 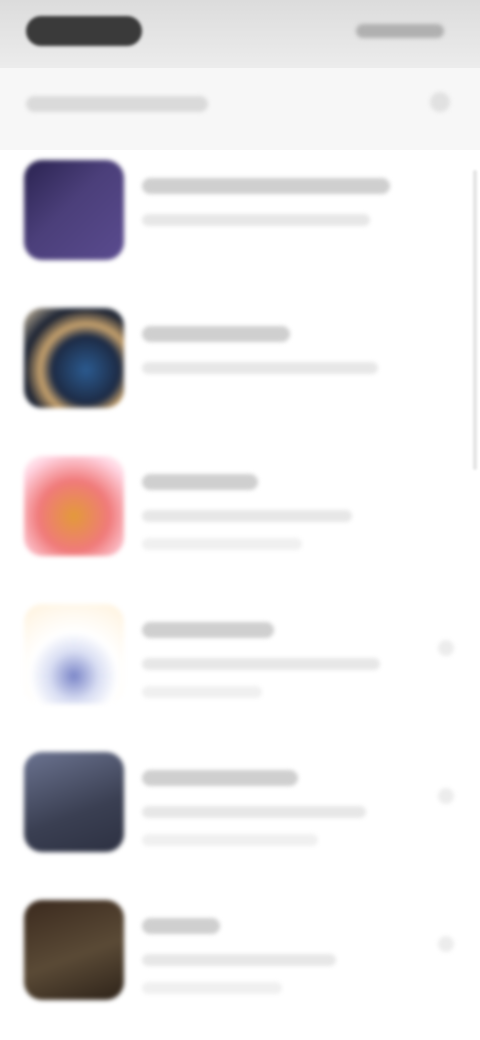 I want to click on section-title, so click(x=117, y=104).